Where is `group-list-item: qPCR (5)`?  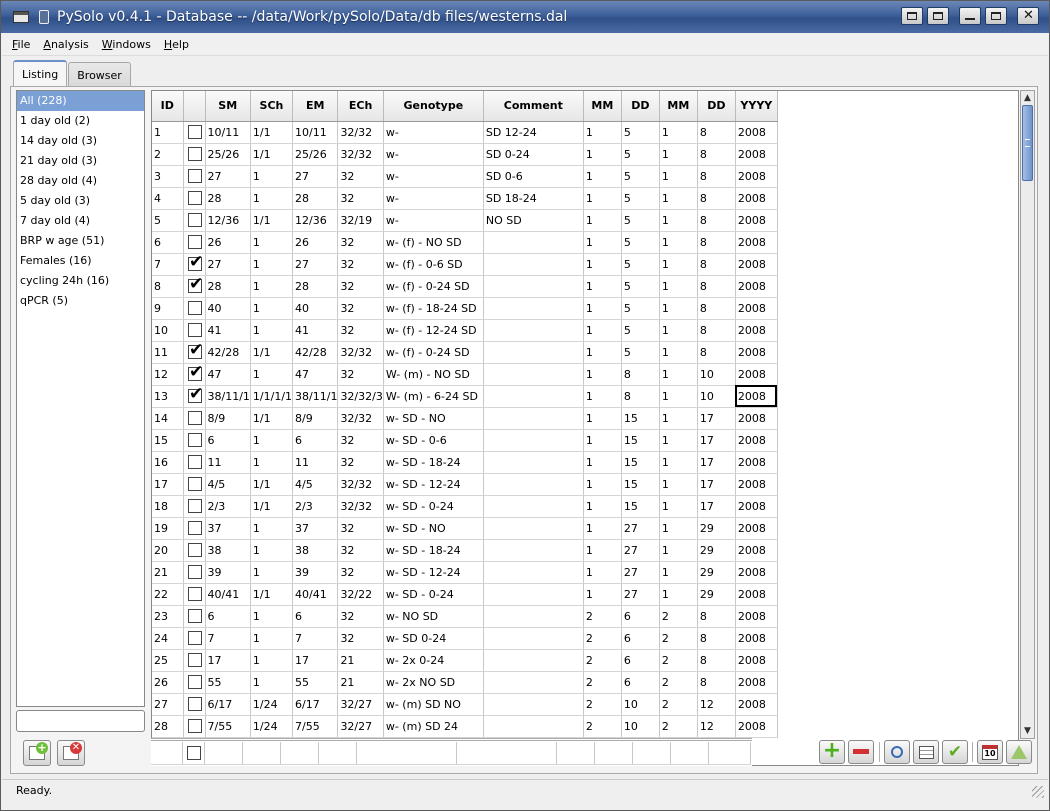
group-list-item: qPCR (5) is located at coordinates (80, 301).